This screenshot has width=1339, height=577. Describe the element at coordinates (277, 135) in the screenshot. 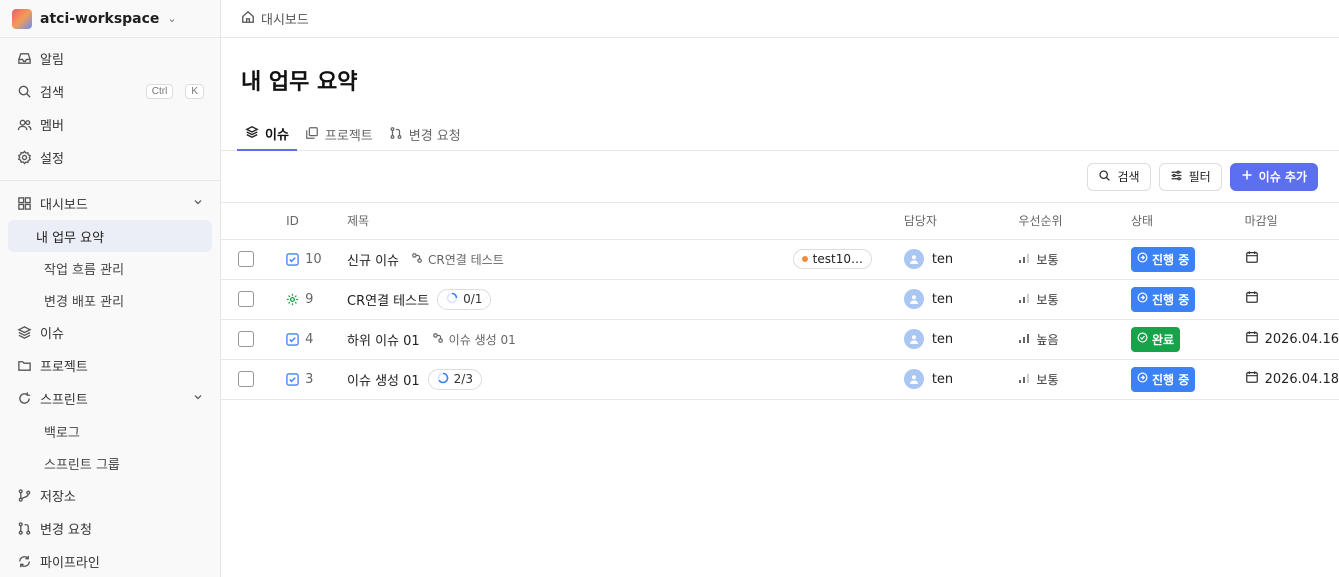

I see `tab-label: 이슈` at that location.